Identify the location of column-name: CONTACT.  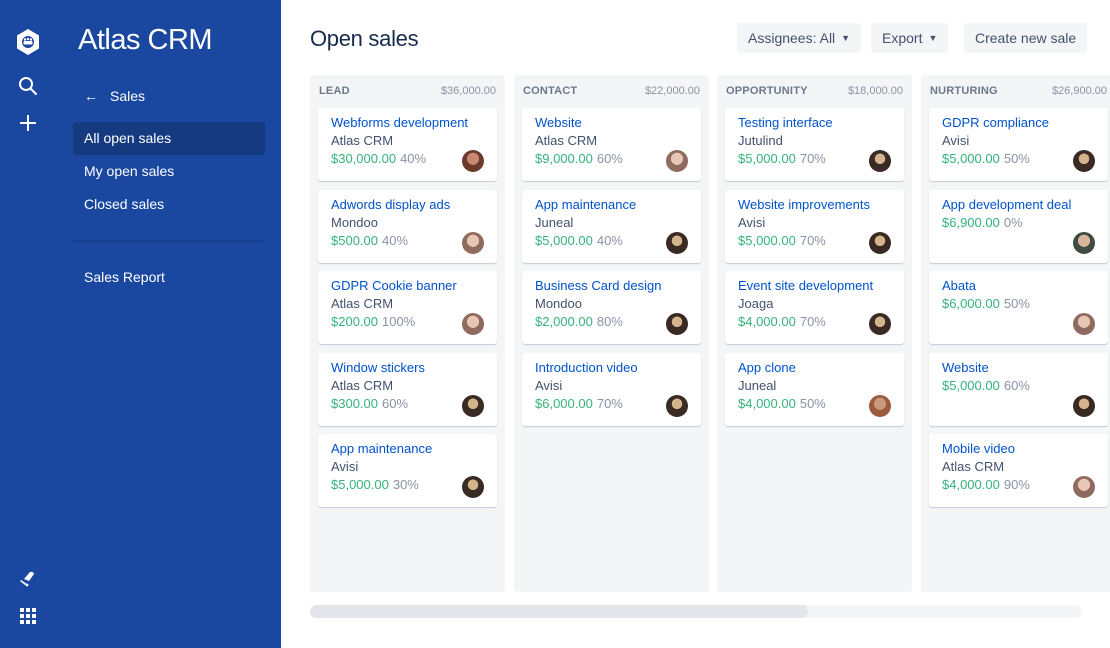
(550, 91).